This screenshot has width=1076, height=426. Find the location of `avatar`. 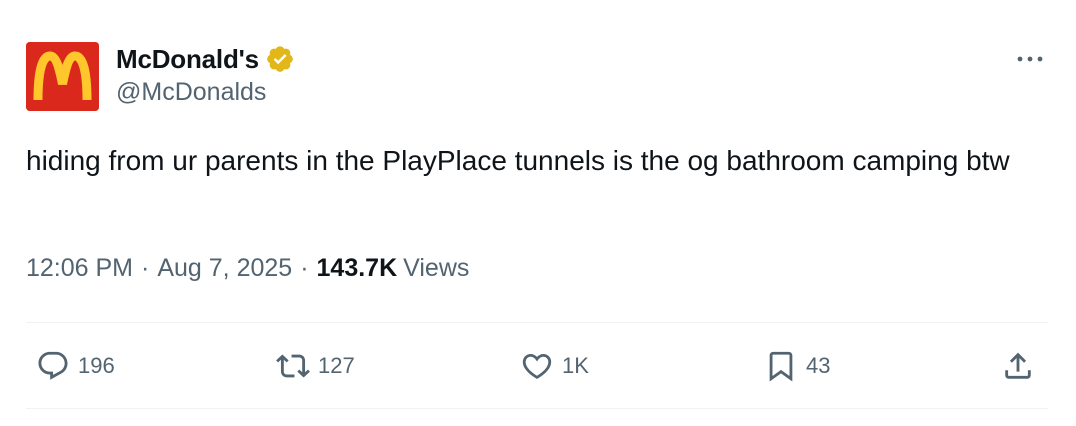

avatar is located at coordinates (62, 76).